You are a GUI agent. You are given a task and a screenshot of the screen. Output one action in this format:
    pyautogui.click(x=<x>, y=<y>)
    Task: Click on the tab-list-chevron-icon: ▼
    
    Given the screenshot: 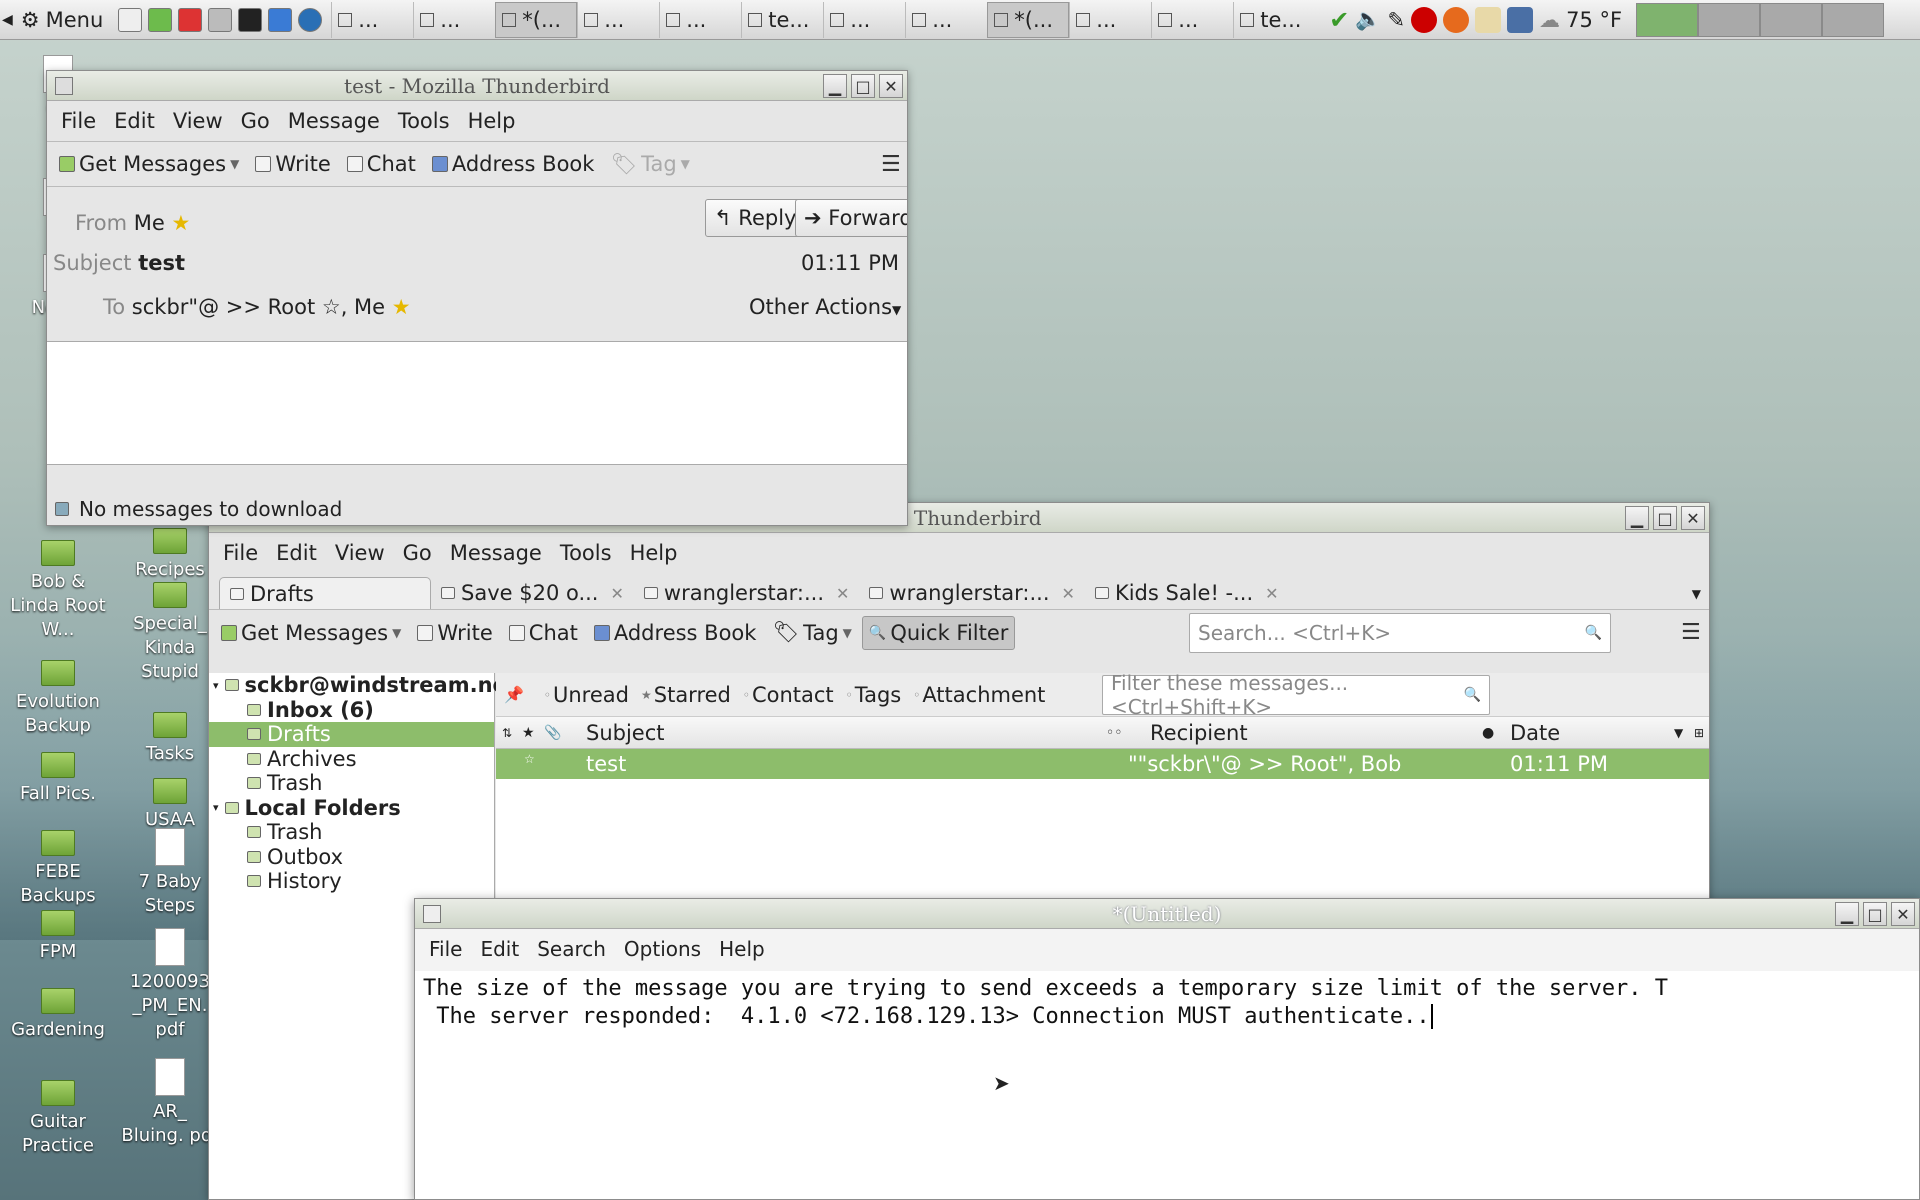 What is the action you would take?
    pyautogui.click(x=1696, y=598)
    